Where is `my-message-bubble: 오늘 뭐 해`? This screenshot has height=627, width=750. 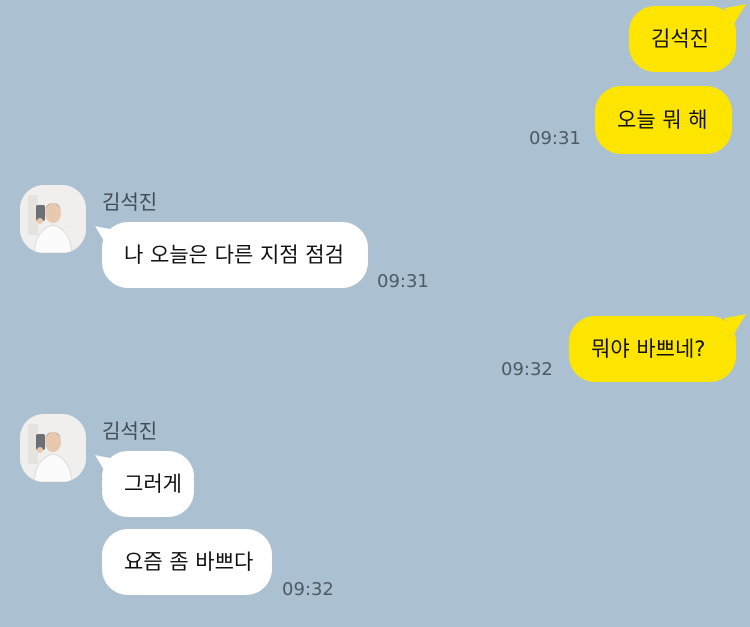
my-message-bubble: 오늘 뭐 해 is located at coordinates (663, 120).